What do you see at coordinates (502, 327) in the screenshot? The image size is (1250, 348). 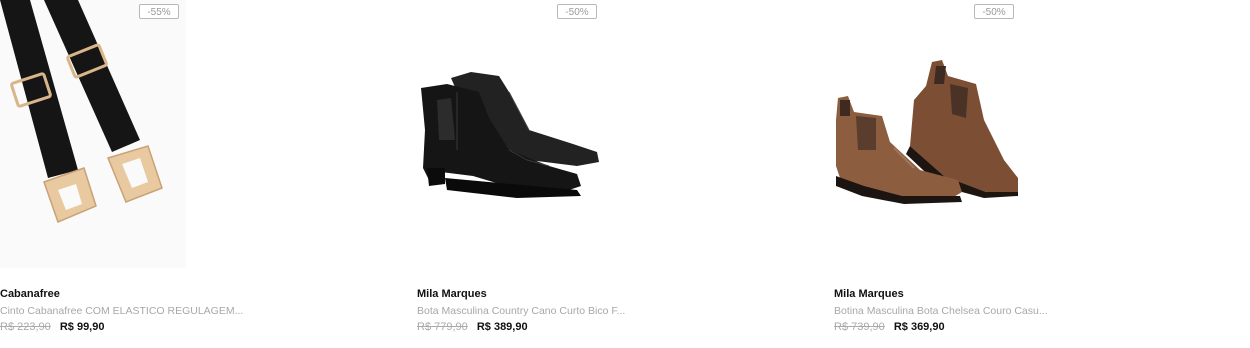 I see `current-price: R$ 389,90` at bounding box center [502, 327].